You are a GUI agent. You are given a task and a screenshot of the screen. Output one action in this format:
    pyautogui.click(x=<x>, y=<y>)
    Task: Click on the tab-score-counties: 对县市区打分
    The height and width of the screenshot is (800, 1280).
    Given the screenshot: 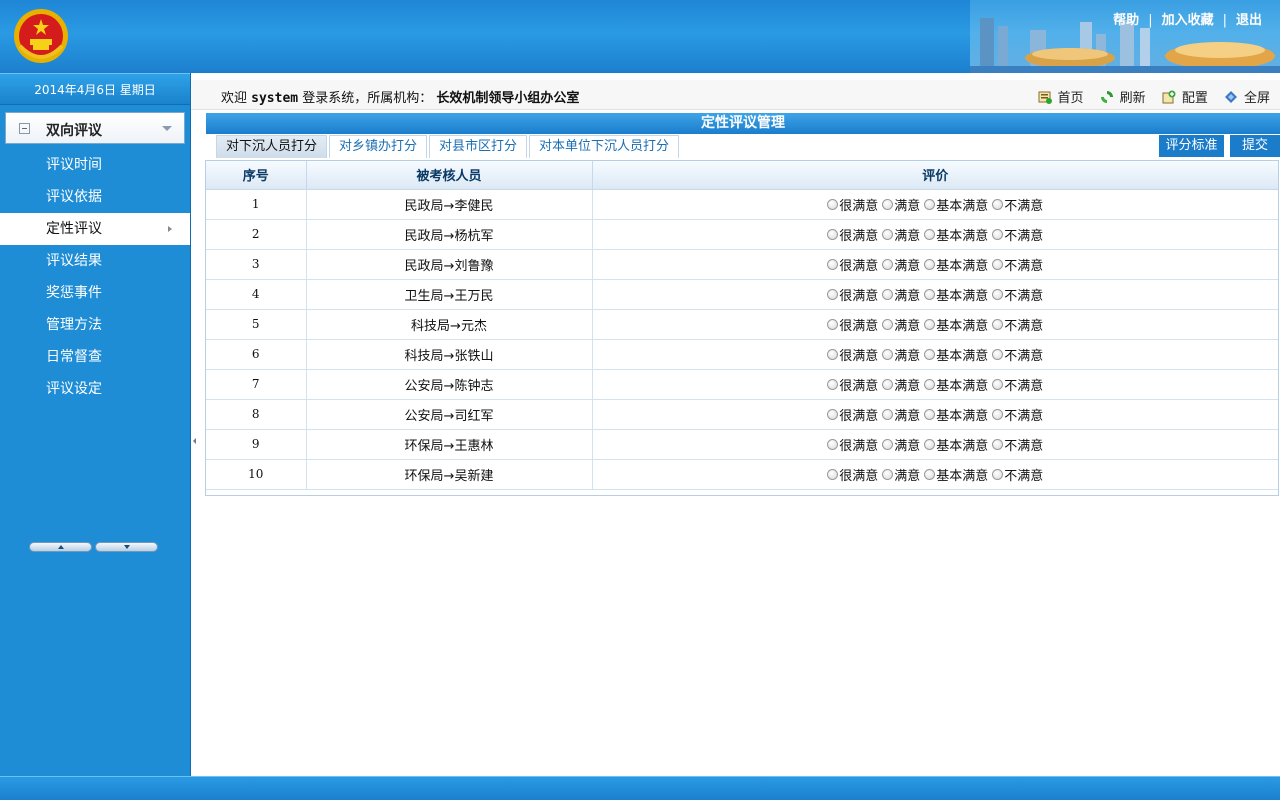 What is the action you would take?
    pyautogui.click(x=478, y=146)
    